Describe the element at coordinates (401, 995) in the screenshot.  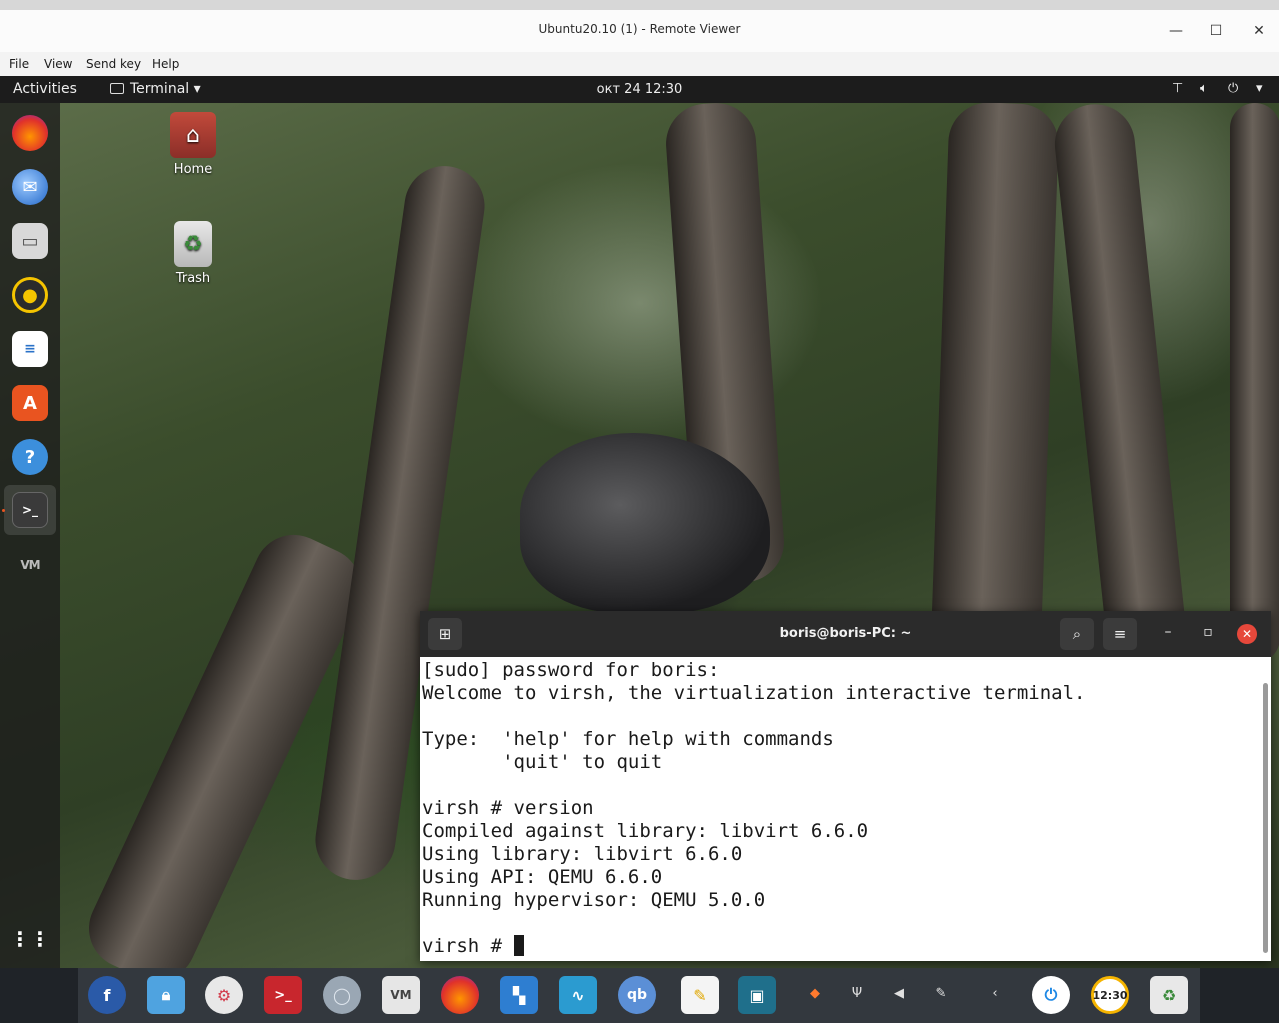
I see `virt-manager-app-icon: VM` at that location.